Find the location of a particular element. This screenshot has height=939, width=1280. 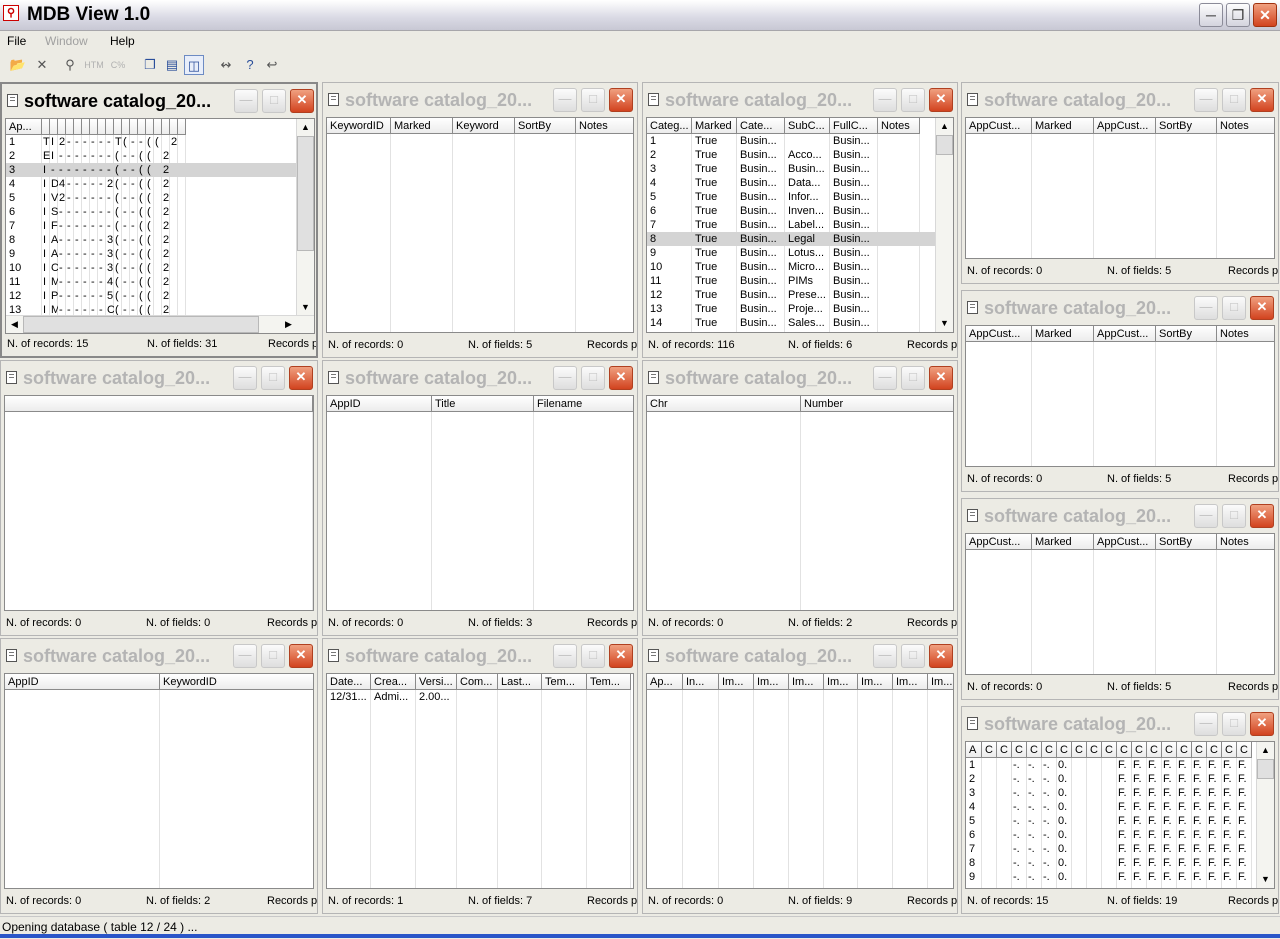

column-header: Title is located at coordinates (483, 404).